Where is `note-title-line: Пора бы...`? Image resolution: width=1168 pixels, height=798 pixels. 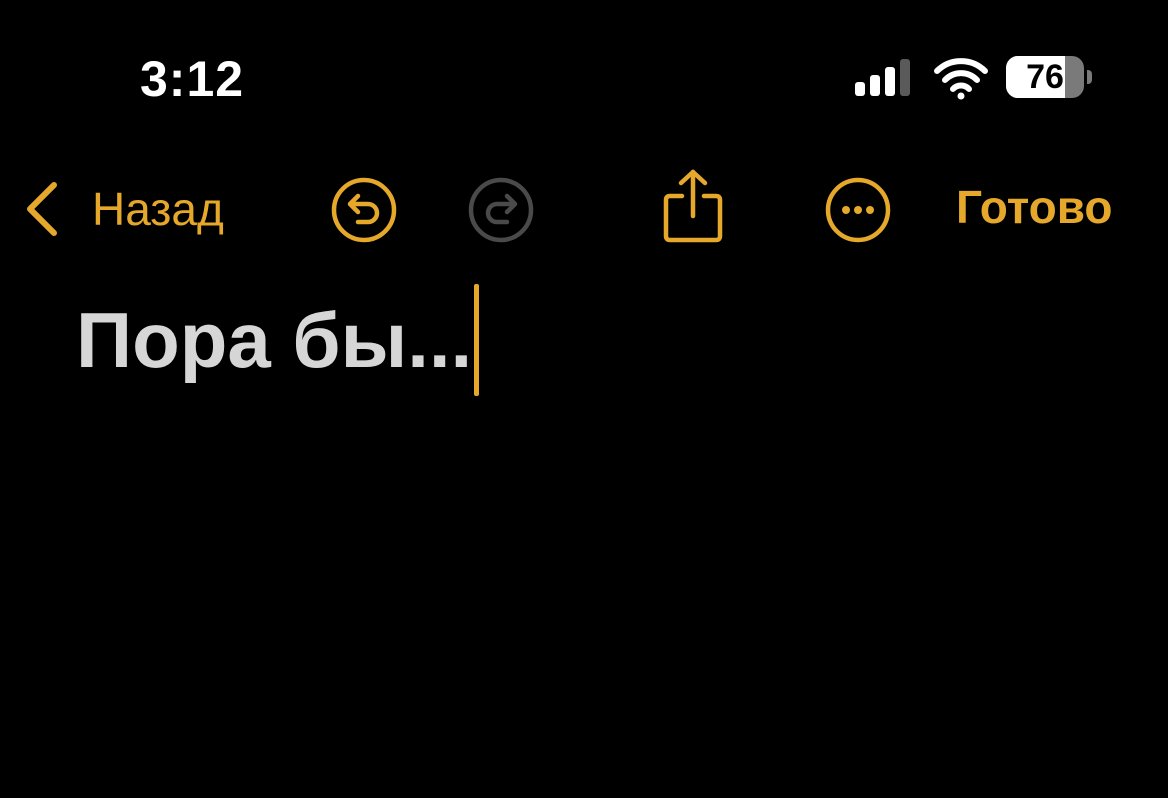 note-title-line: Пора бы... is located at coordinates (278, 340).